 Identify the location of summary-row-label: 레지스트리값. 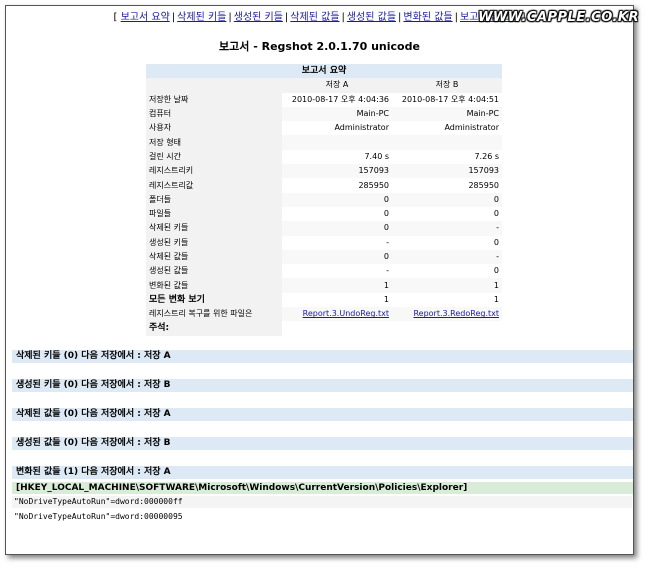
(214, 185).